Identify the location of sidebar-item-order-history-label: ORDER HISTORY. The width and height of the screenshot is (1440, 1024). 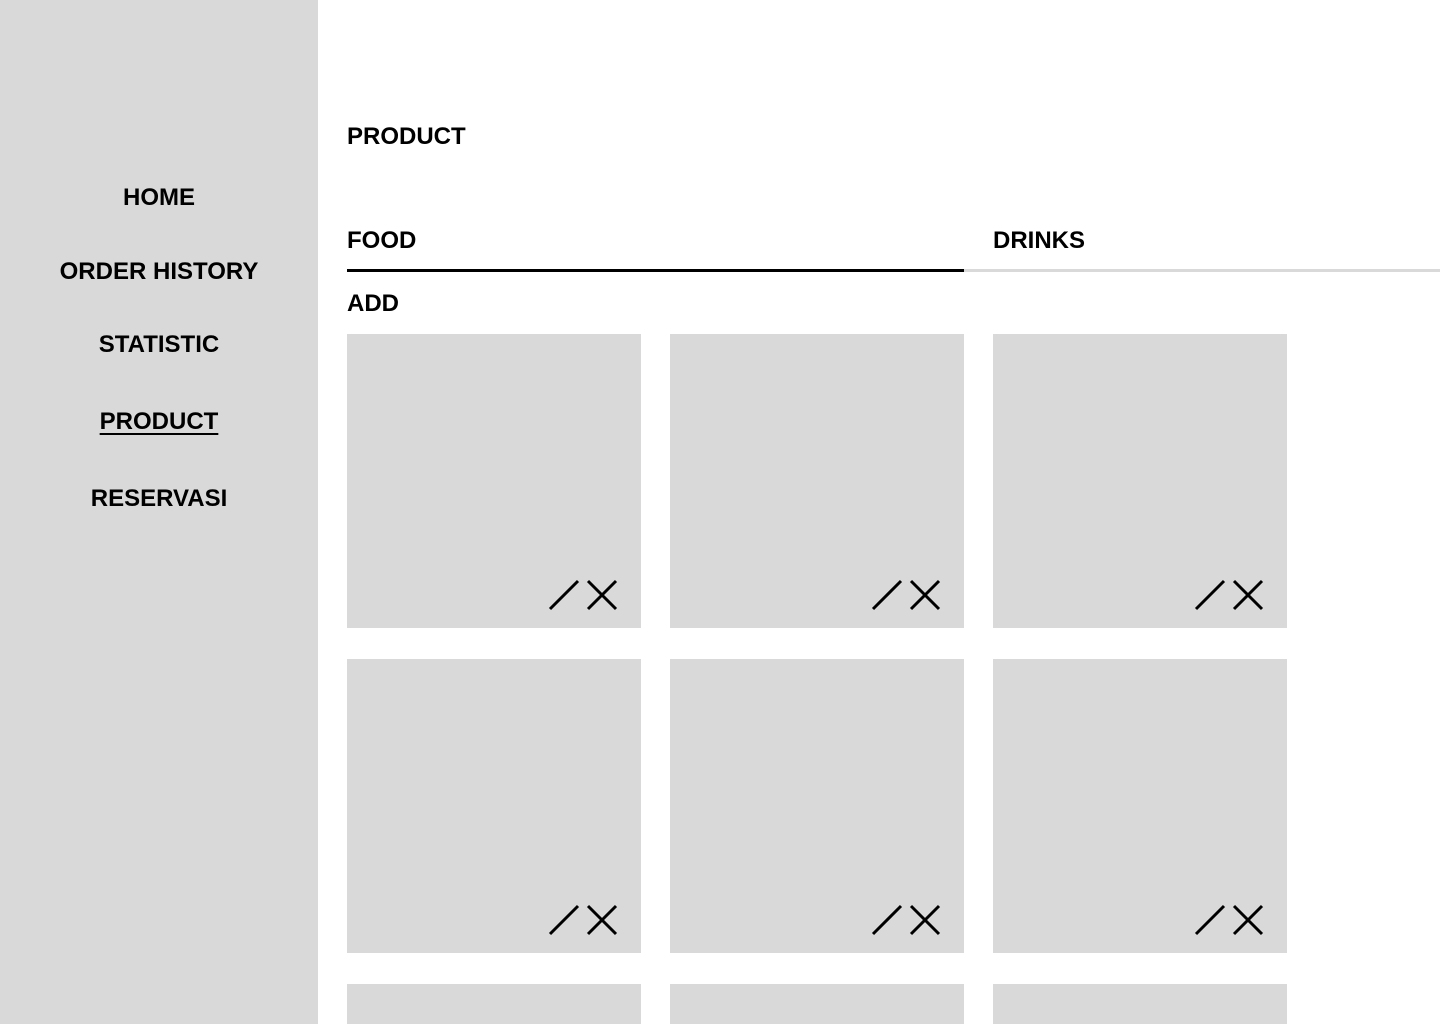
(159, 271).